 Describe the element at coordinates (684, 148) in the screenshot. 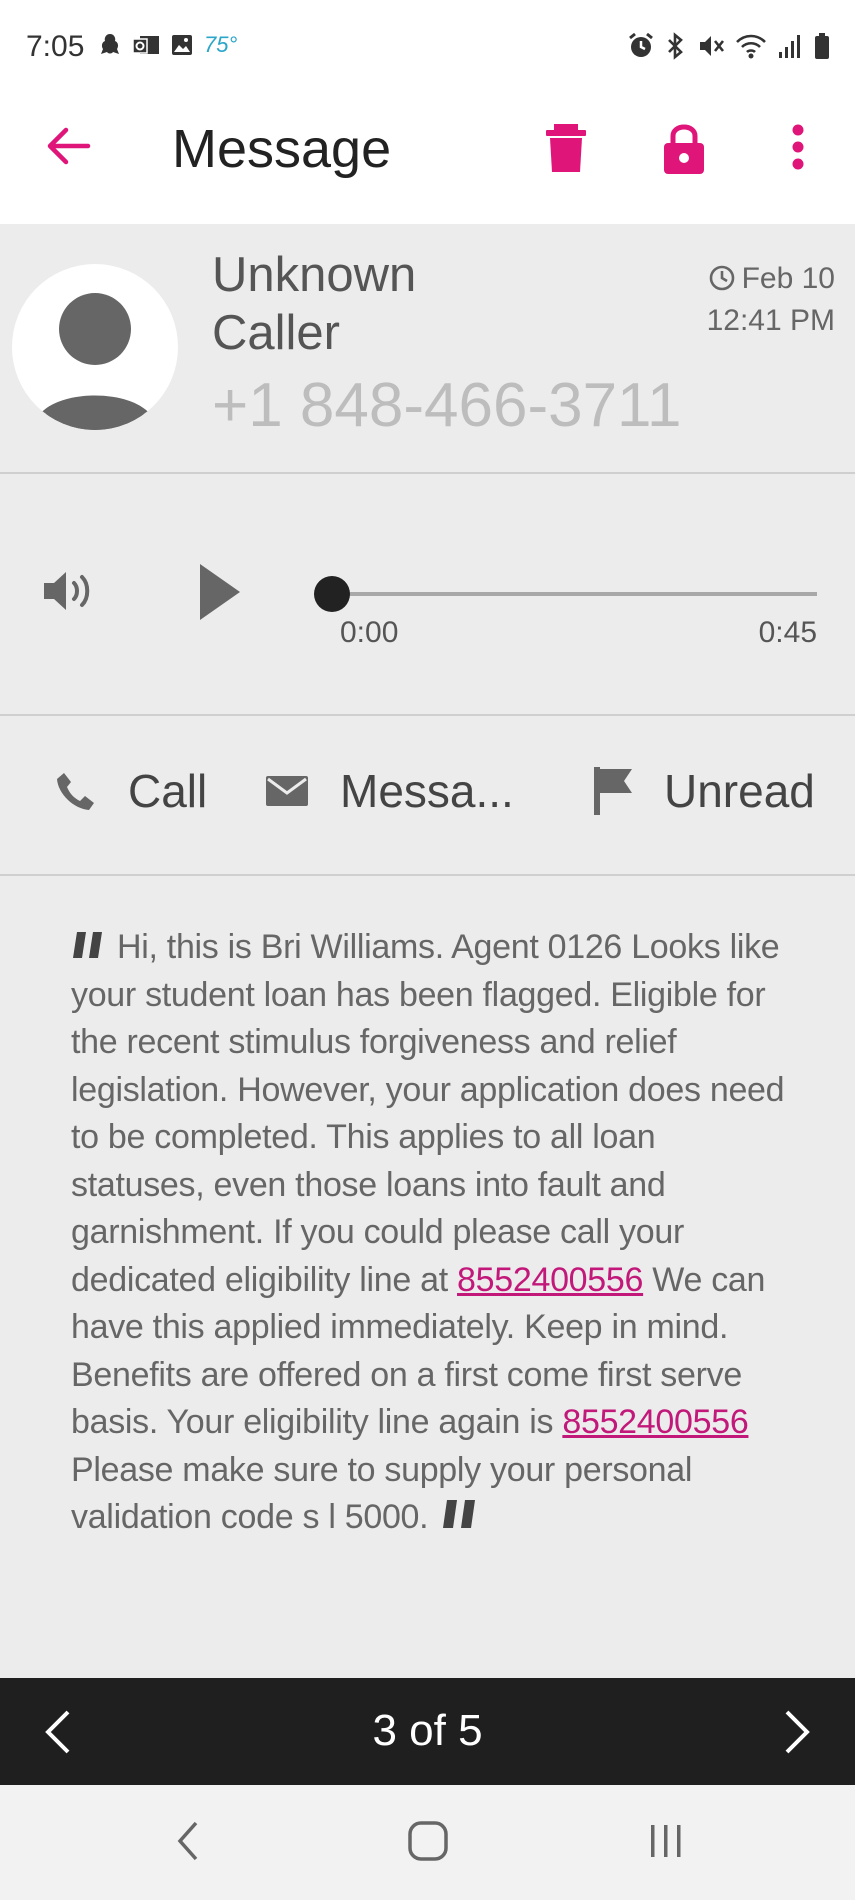

I see `lock-icon` at that location.